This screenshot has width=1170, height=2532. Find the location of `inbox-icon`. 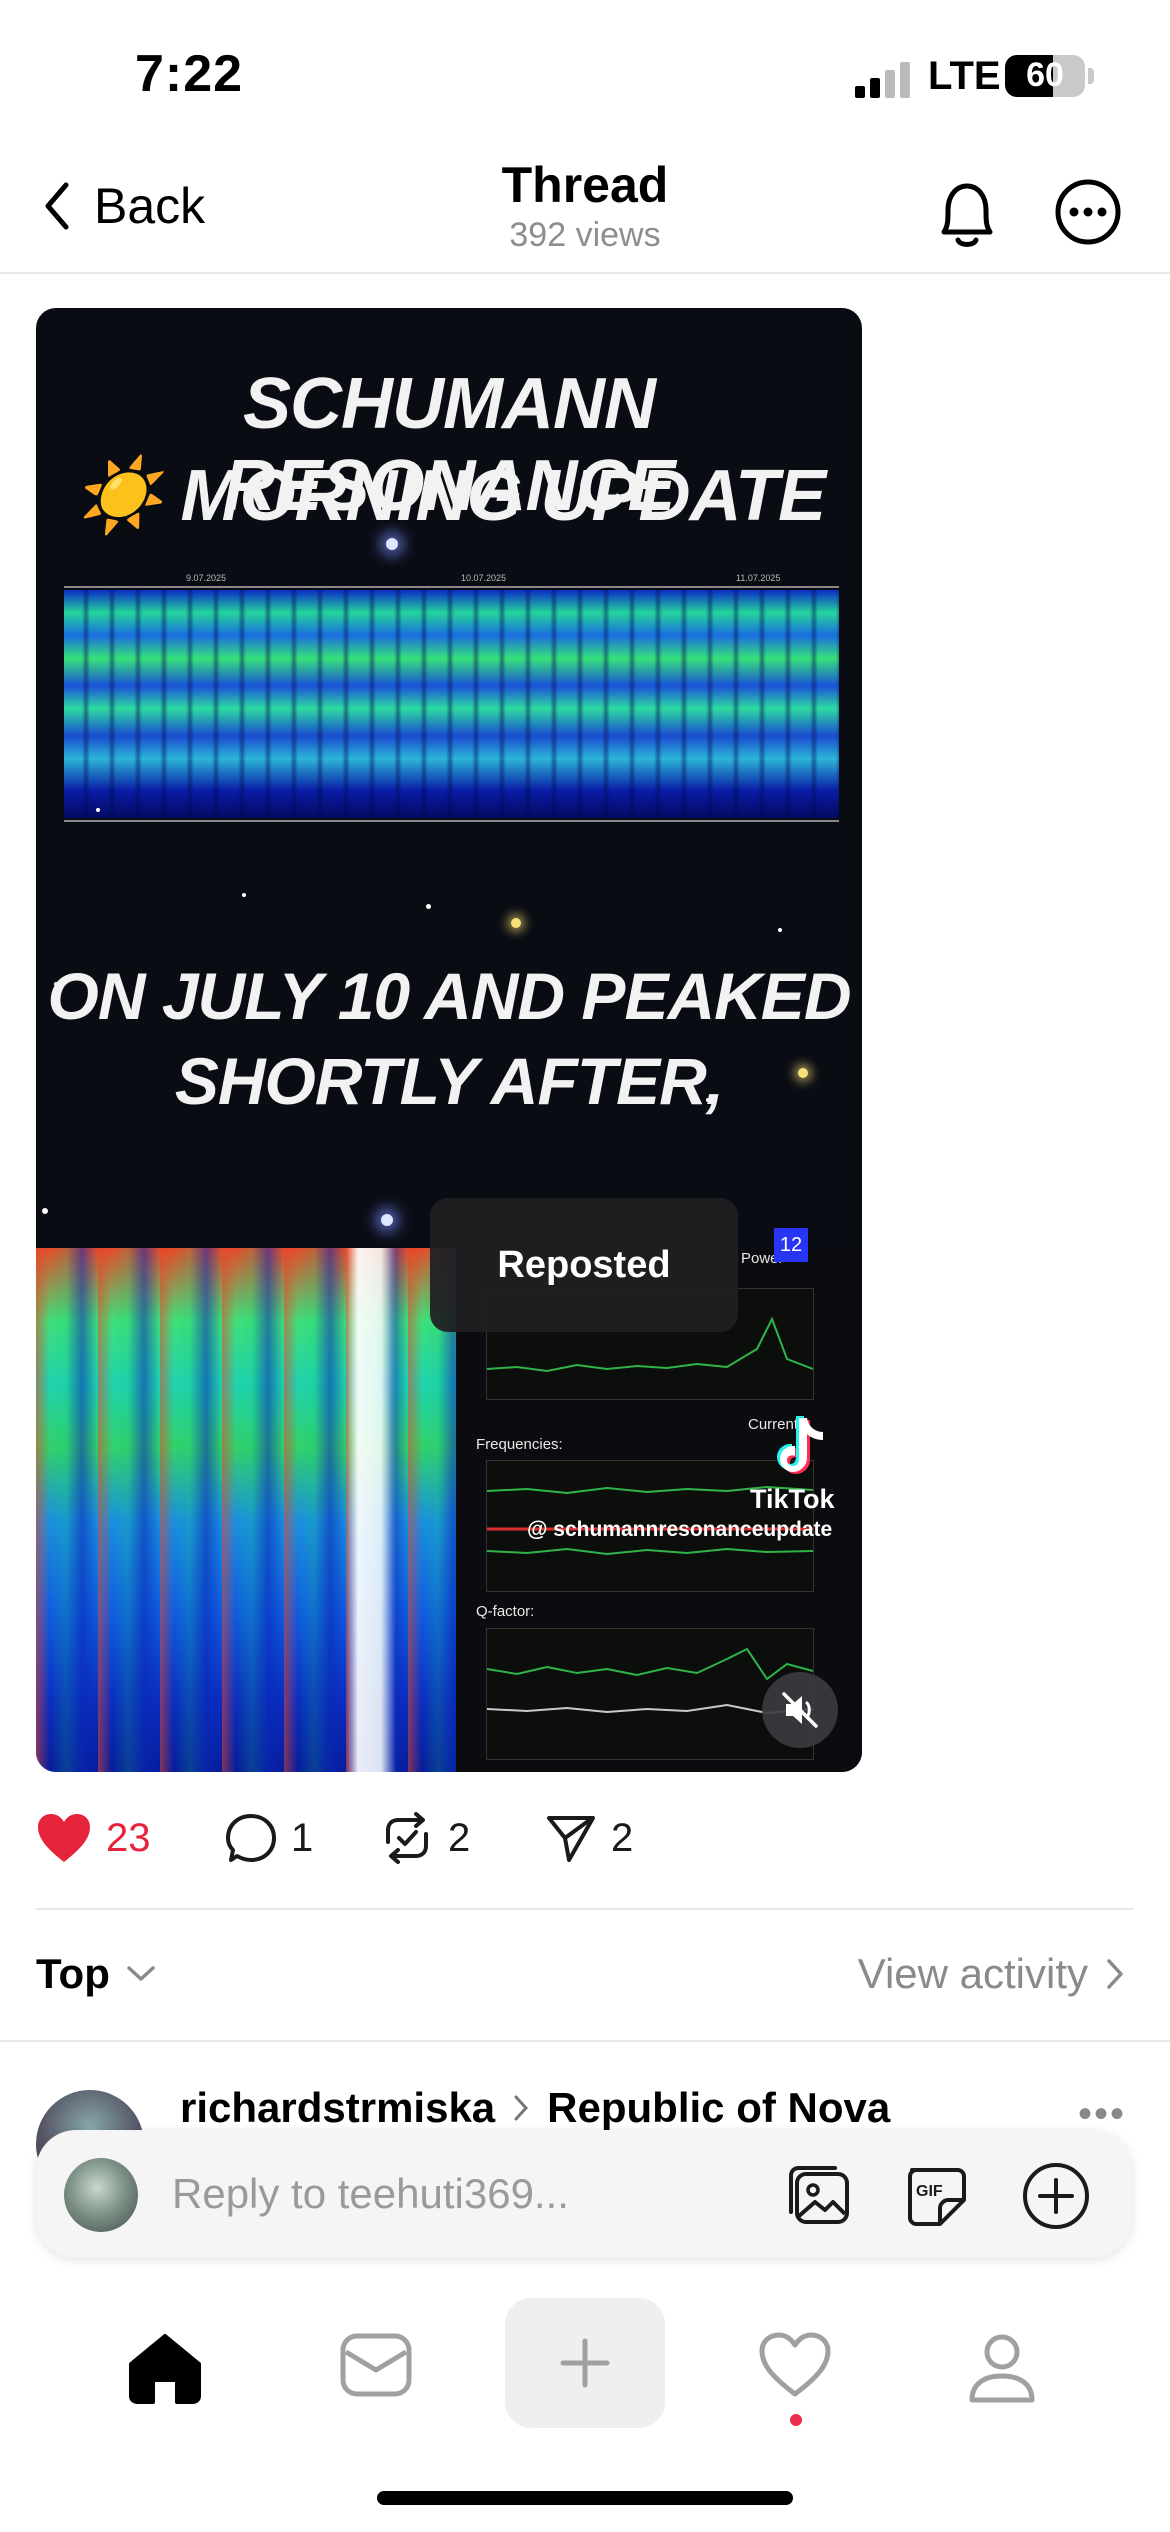

inbox-icon is located at coordinates (376, 2365).